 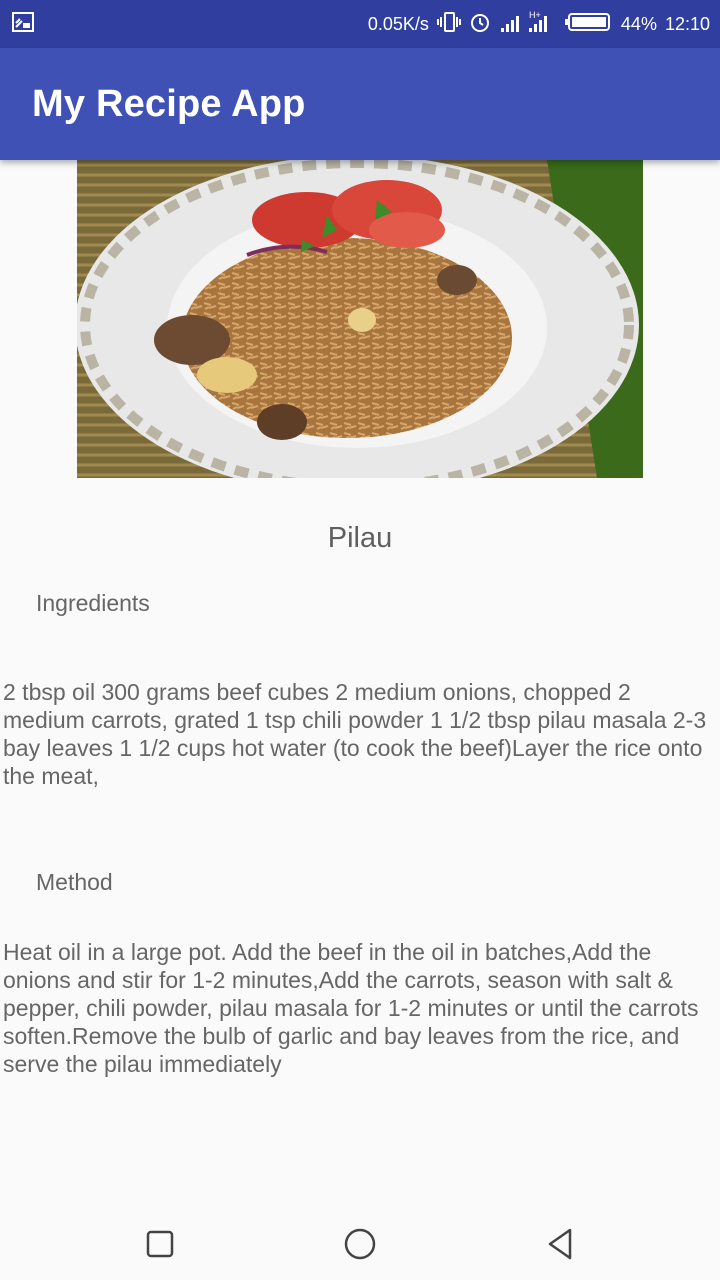 I want to click on status-bar: 0.05K/s H+ 44% 12:10, so click(x=360, y=24).